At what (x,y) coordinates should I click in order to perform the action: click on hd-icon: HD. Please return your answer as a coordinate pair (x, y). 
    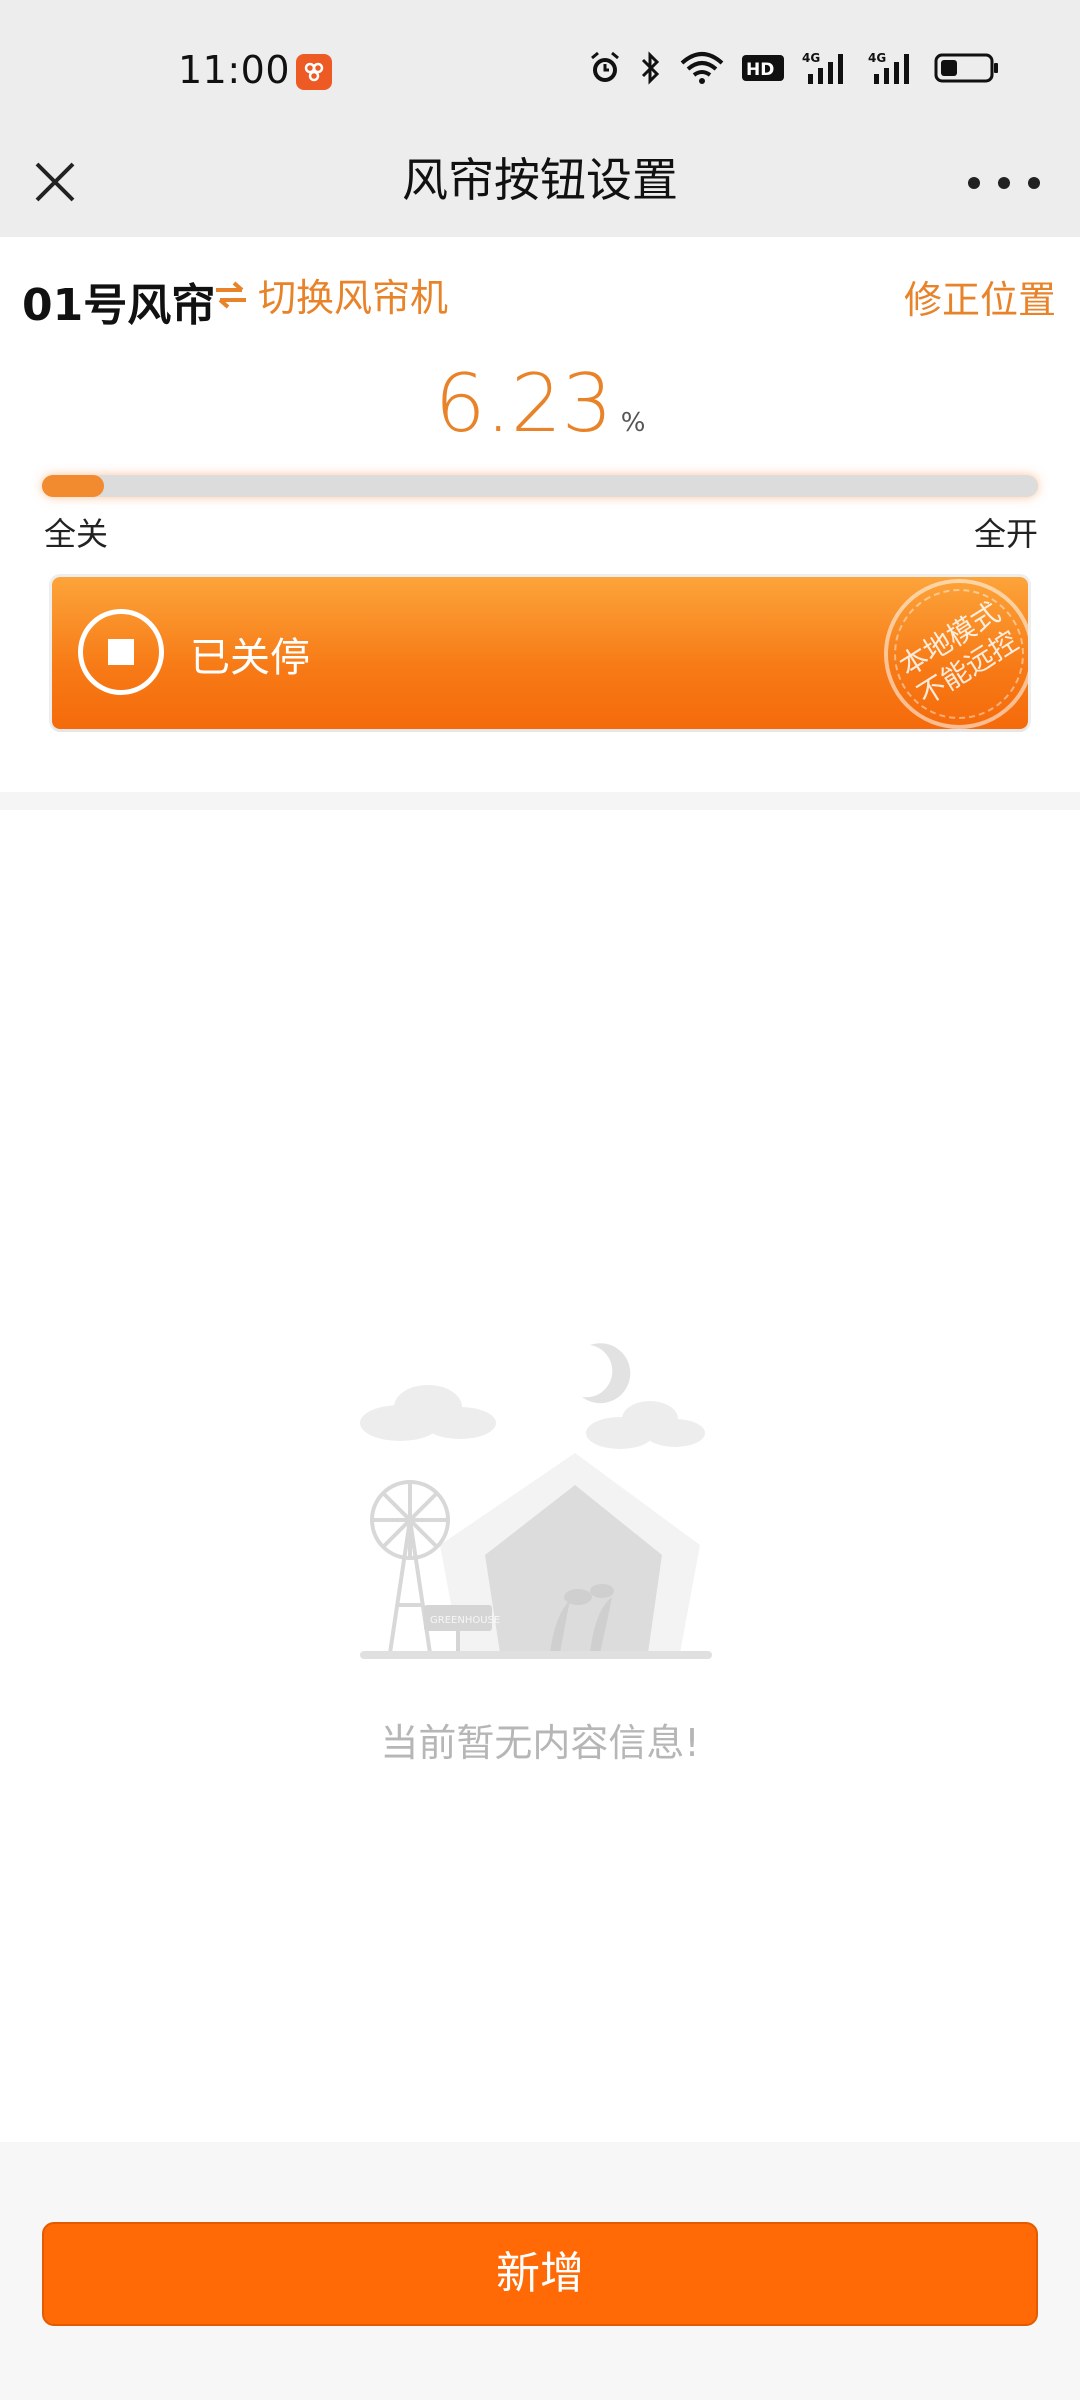
    Looking at the image, I should click on (763, 68).